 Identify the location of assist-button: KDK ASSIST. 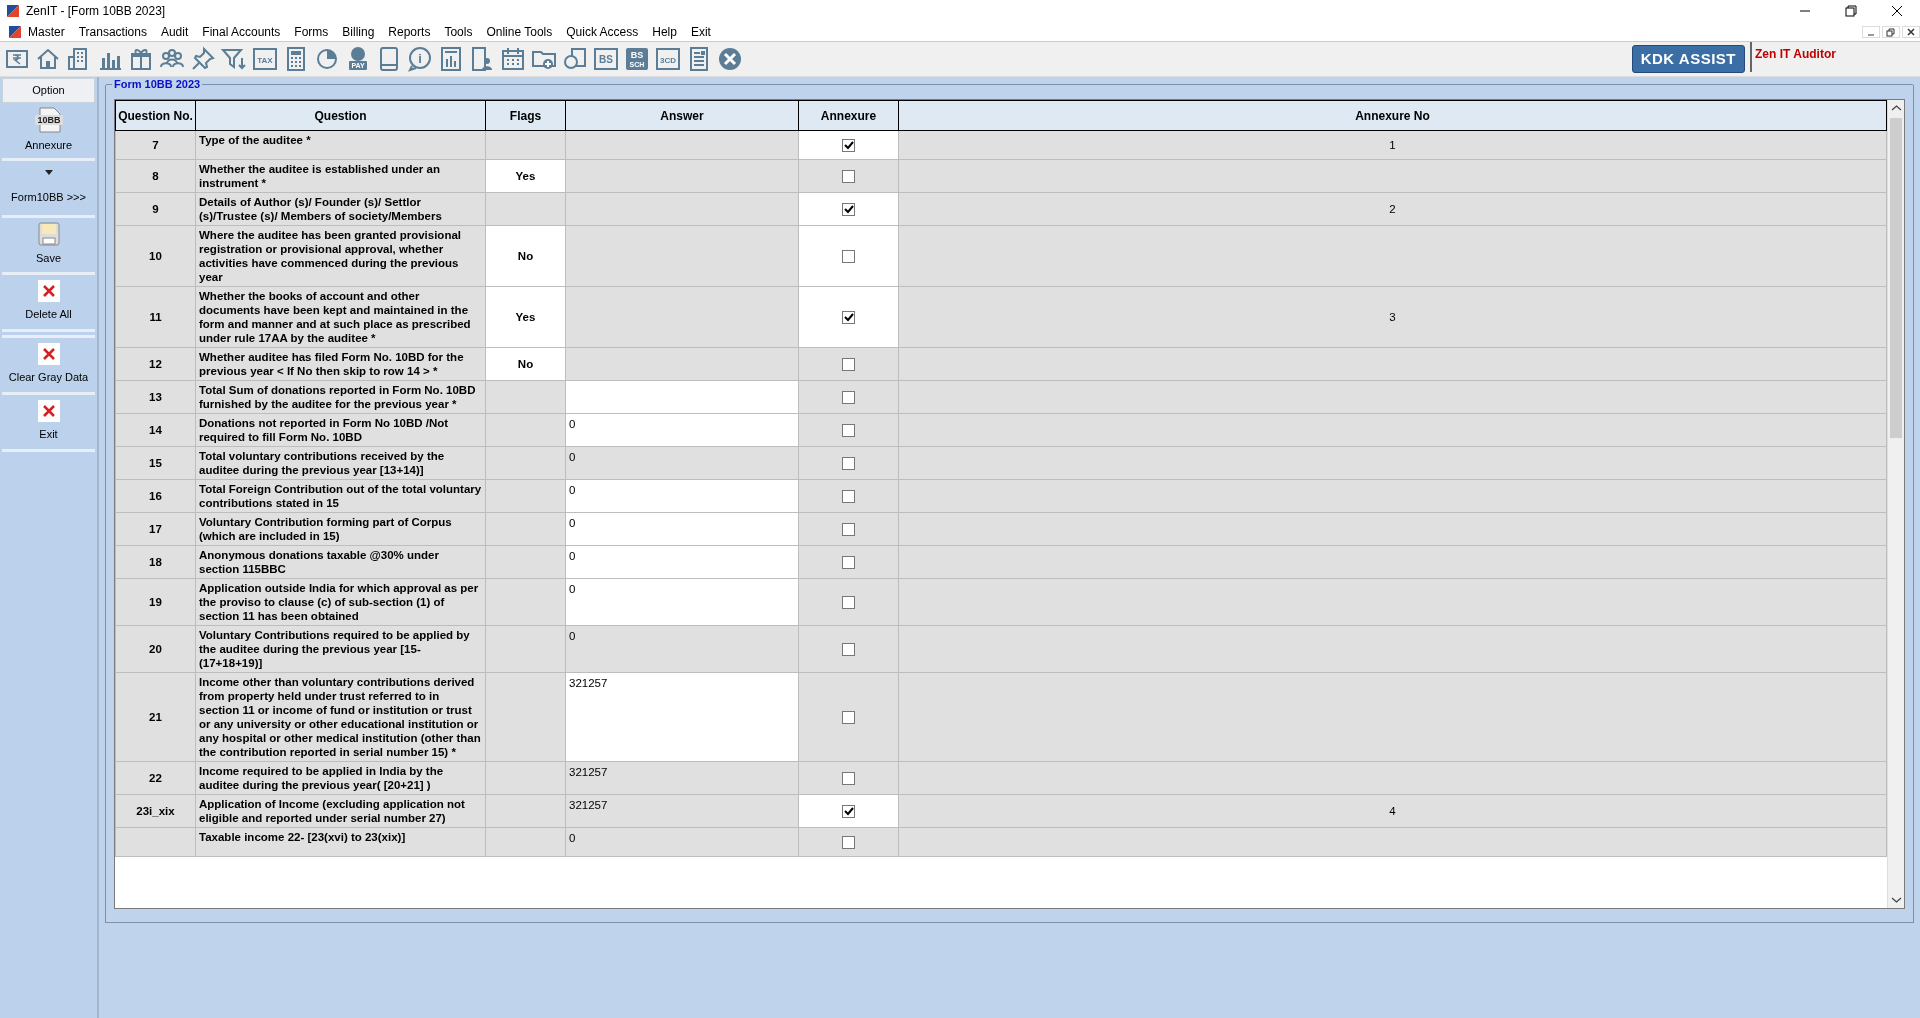
(1688, 59).